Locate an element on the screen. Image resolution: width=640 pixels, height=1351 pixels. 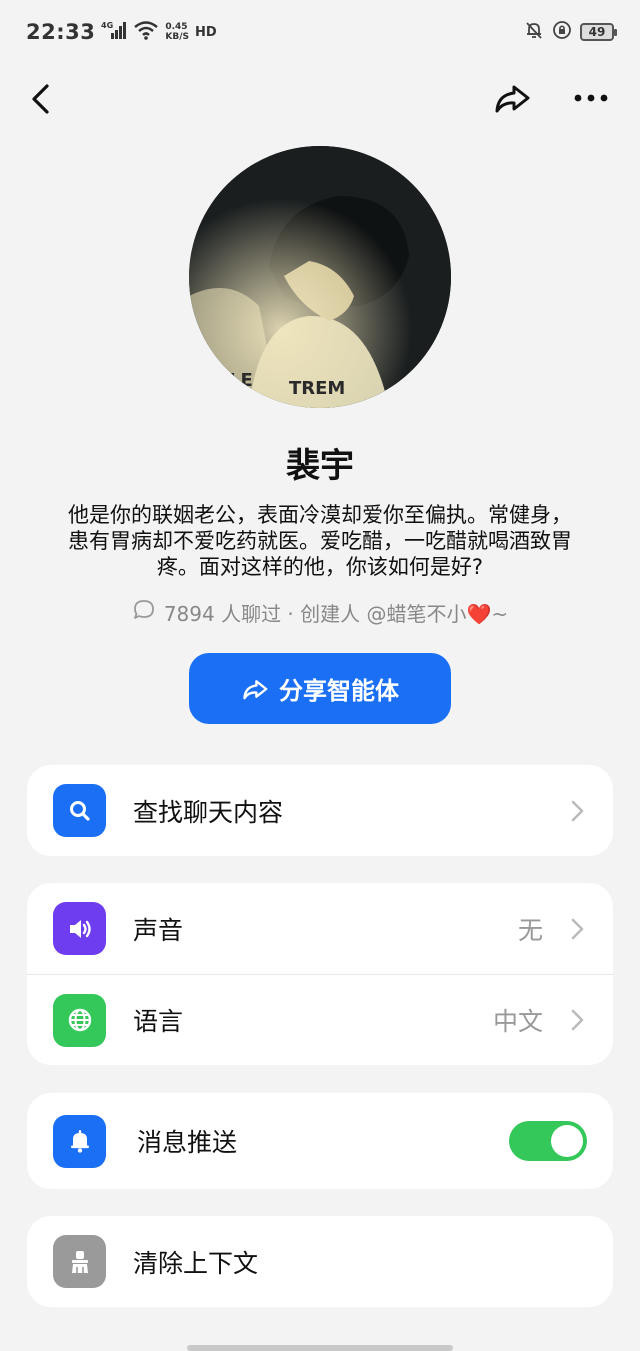
share-nav-button is located at coordinates (512, 98).